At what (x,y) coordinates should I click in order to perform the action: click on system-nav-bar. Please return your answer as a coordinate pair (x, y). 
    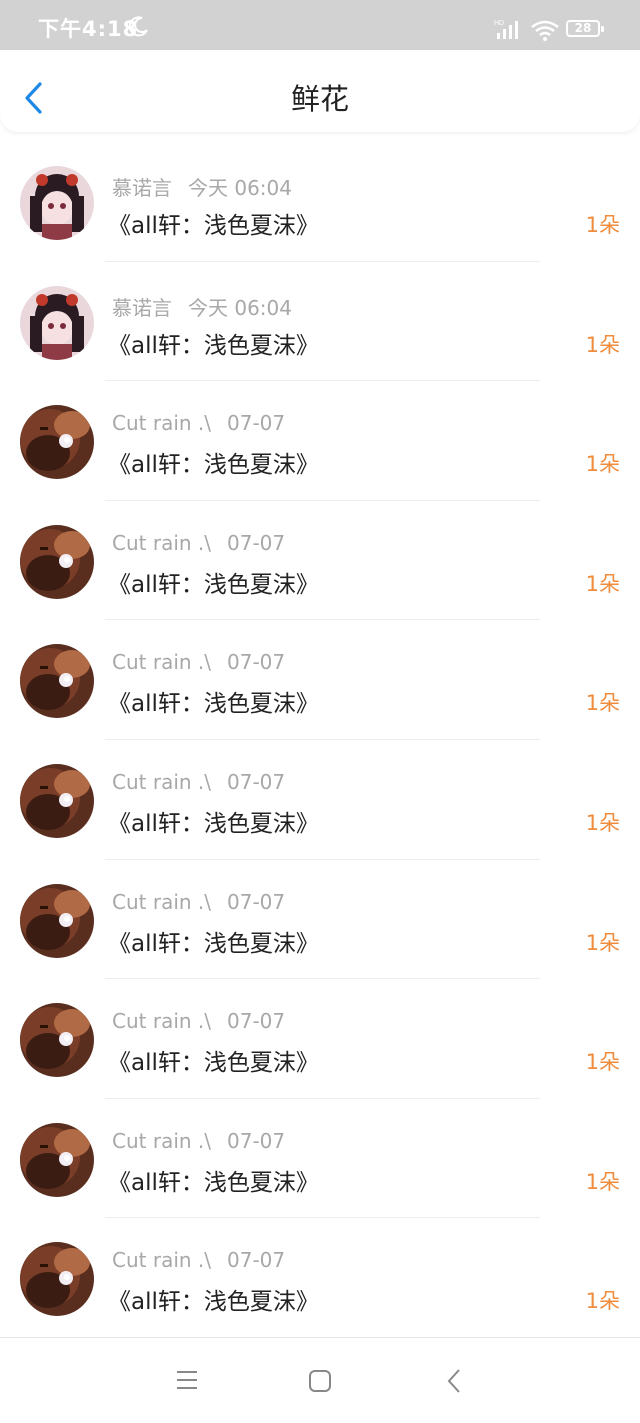
    Looking at the image, I should click on (320, 1380).